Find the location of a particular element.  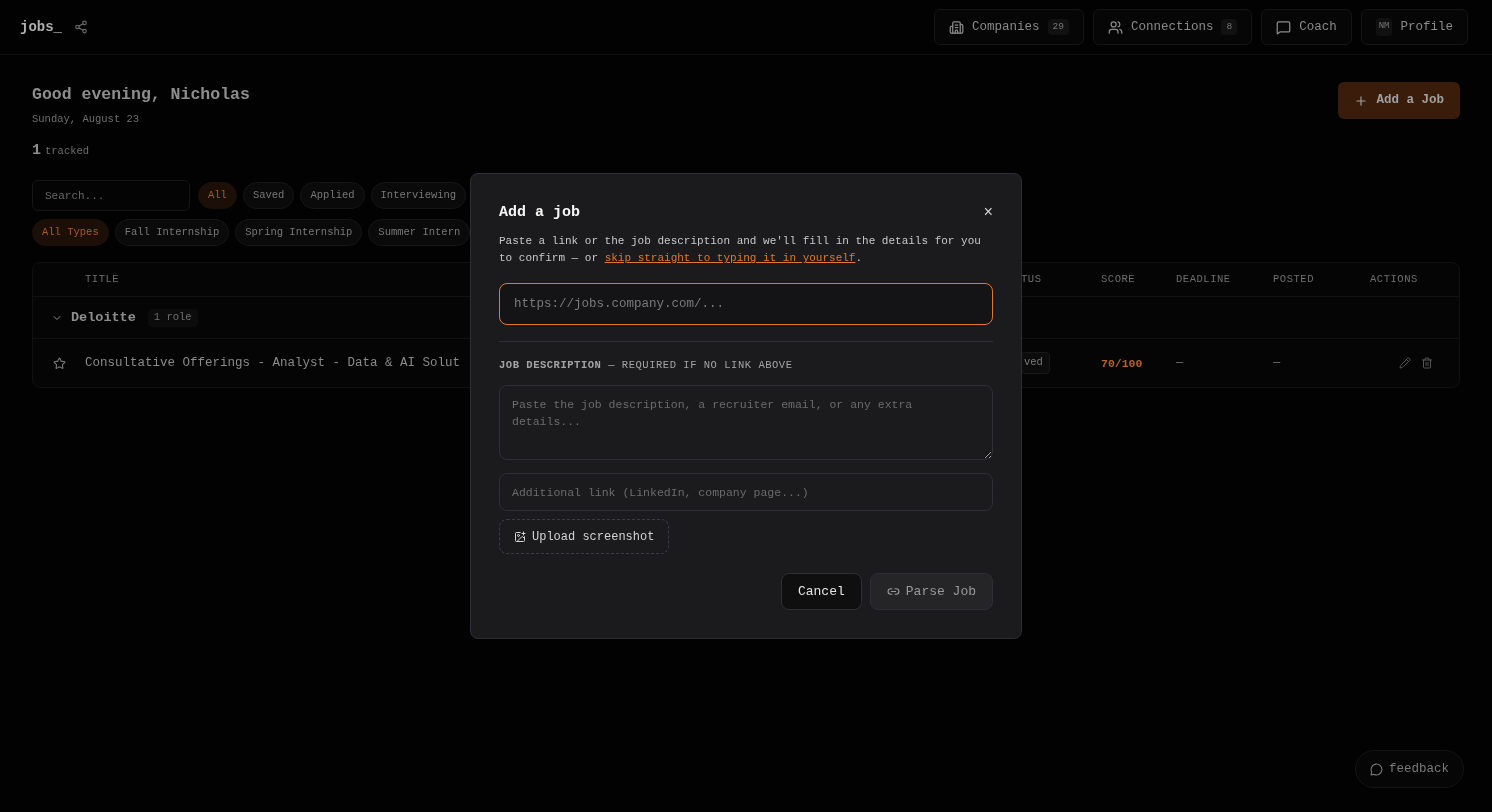

building-icon is located at coordinates (956, 27).